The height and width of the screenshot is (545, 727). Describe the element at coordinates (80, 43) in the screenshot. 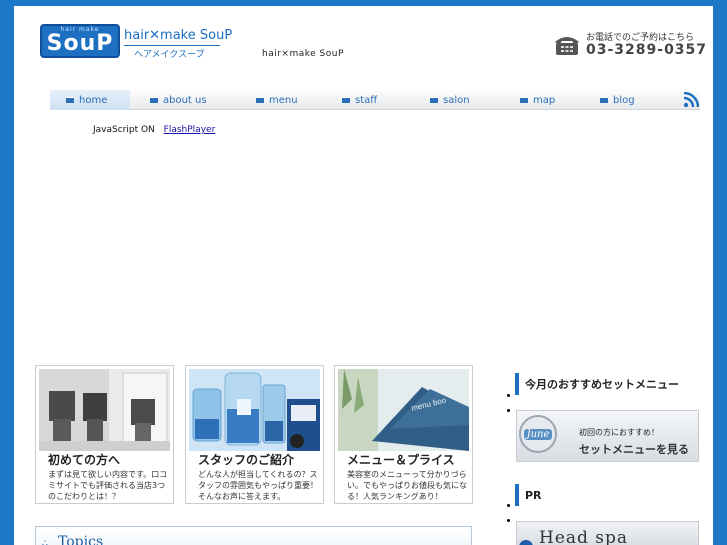

I see `logo-text: SouP` at that location.